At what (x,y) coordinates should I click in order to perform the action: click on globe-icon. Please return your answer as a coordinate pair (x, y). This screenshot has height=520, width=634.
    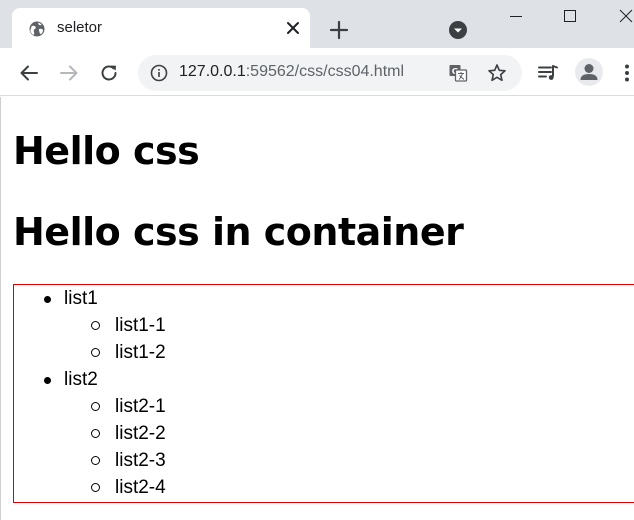
    Looking at the image, I should click on (37, 29).